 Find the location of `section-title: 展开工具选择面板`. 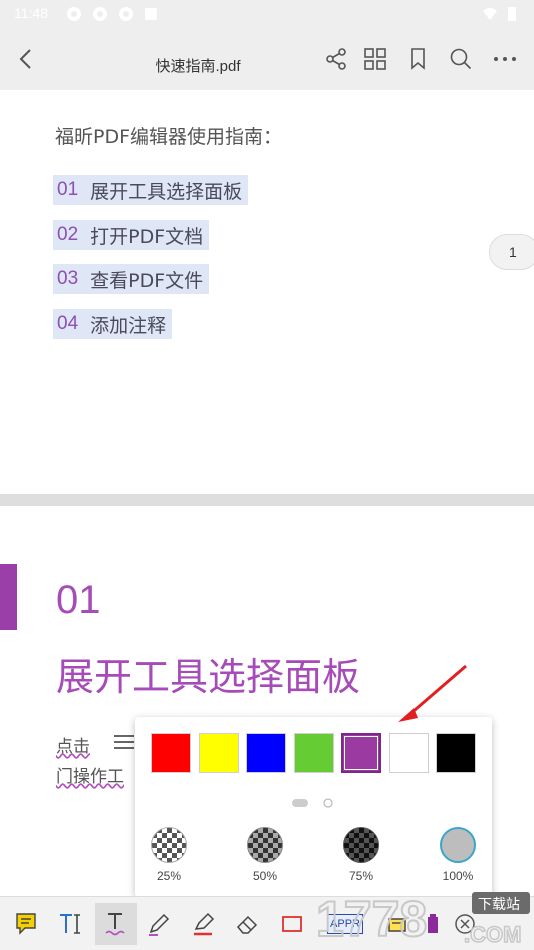

section-title: 展开工具选择面板 is located at coordinates (208, 677).